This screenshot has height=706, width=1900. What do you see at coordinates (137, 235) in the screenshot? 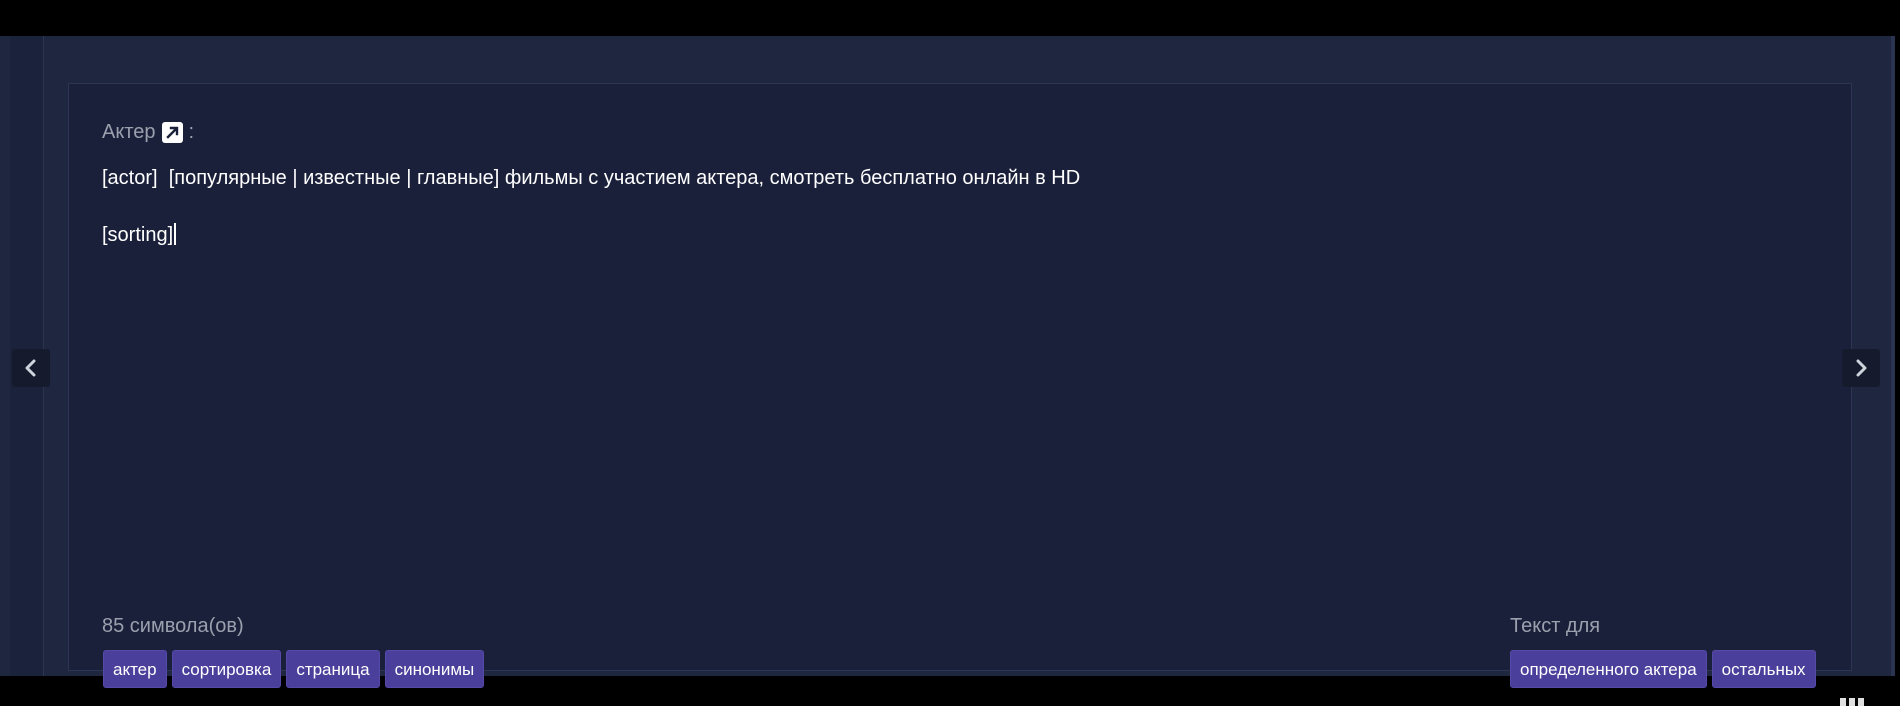
I see `template-line-2-text: [sorting]` at bounding box center [137, 235].